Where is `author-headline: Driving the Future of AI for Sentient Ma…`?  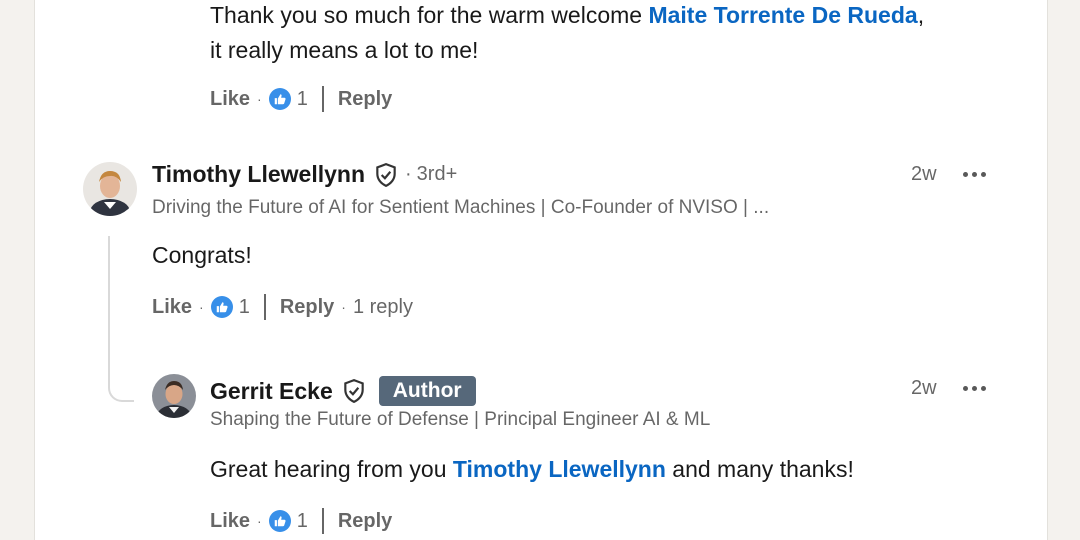
author-headline: Driving the Future of AI for Sentient Ma… is located at coordinates (461, 207).